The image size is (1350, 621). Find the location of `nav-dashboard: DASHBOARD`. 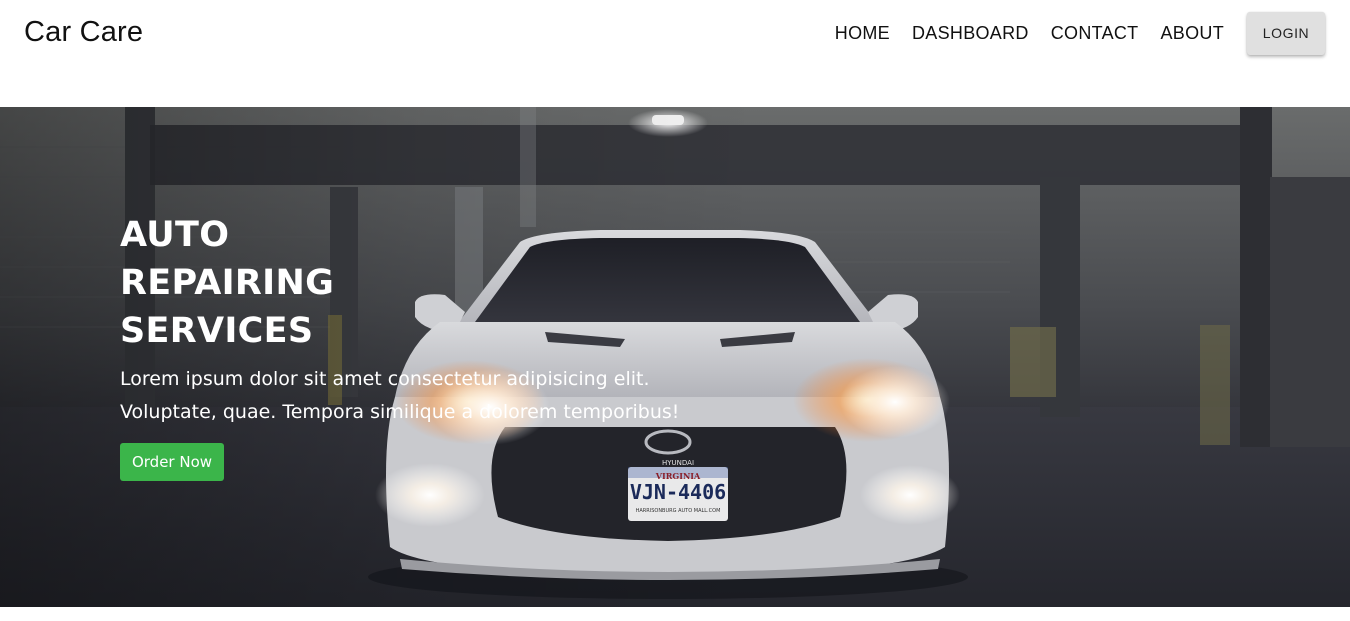

nav-dashboard: DASHBOARD is located at coordinates (970, 33).